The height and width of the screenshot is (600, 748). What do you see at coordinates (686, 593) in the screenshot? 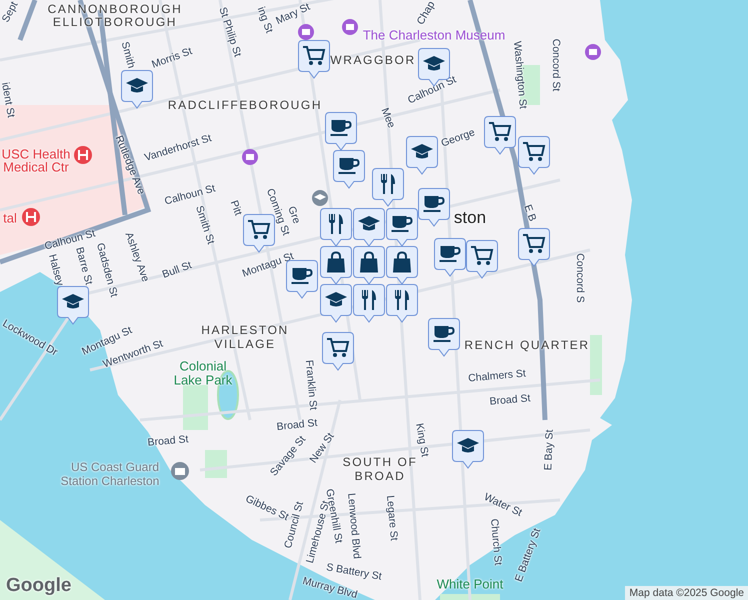
I see `map-attribution: Map data ©2025 Google` at bounding box center [686, 593].